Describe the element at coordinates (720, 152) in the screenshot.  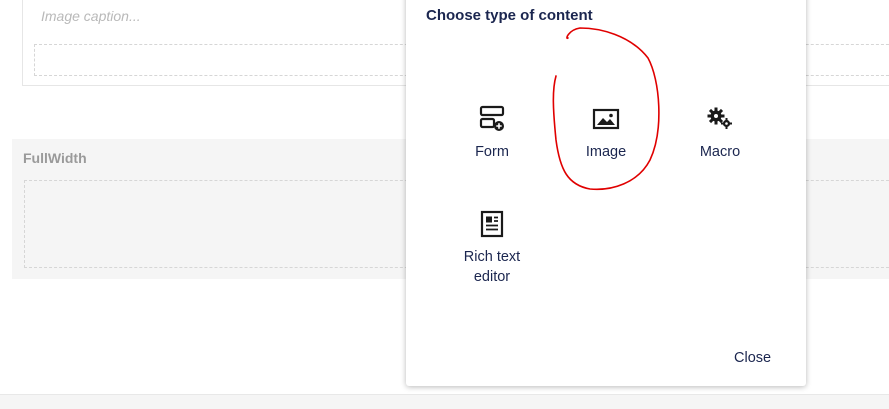
I see `content-option-macro-label: Macro` at that location.